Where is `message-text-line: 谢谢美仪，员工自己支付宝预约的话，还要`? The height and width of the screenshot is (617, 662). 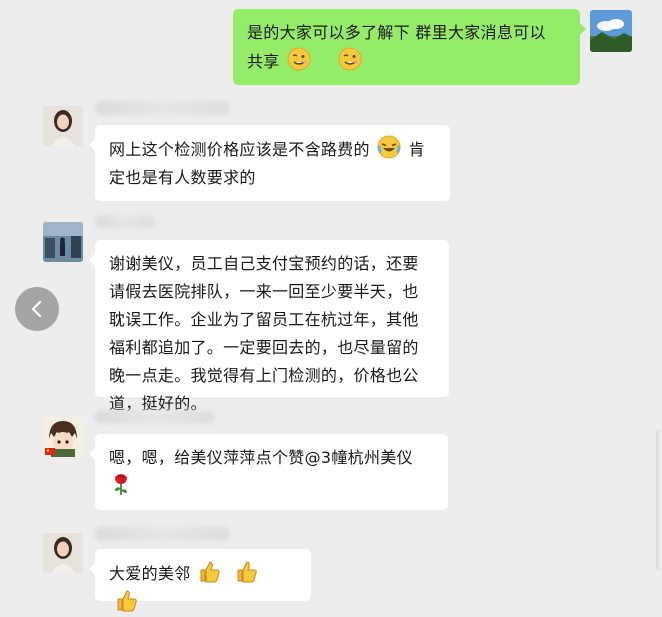
message-text-line: 谢谢美仪，员工自己支付宝预约的话，还要 is located at coordinates (264, 263).